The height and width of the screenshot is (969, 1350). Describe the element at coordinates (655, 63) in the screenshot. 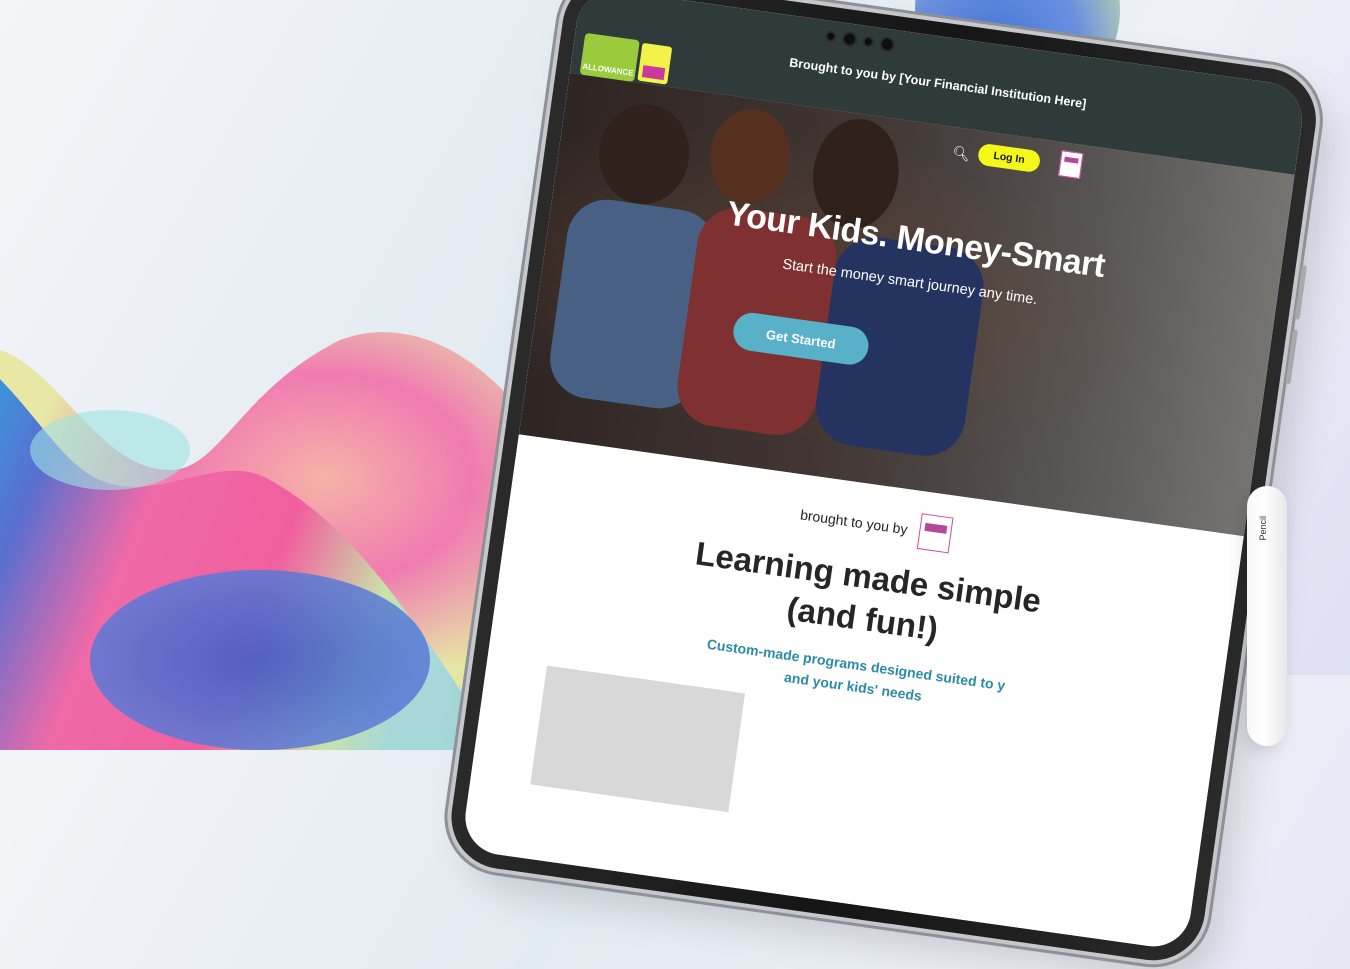

I see `partner-logo` at that location.